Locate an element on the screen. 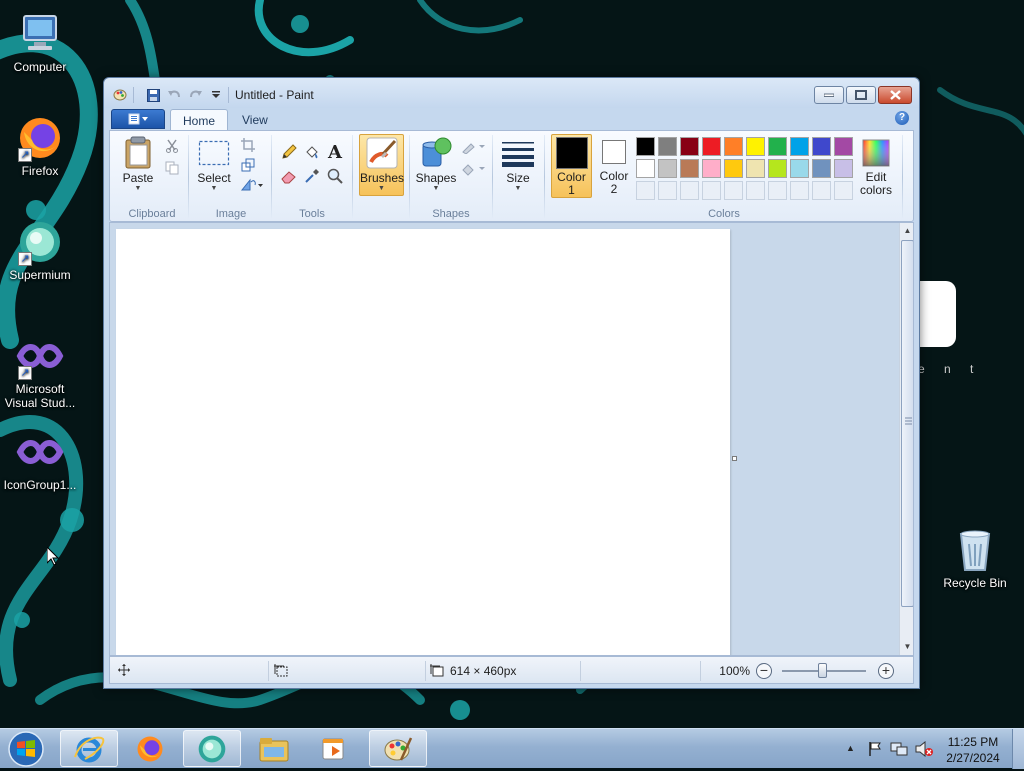 The width and height of the screenshot is (1024, 771). scrollbar-thumb is located at coordinates (907, 423).